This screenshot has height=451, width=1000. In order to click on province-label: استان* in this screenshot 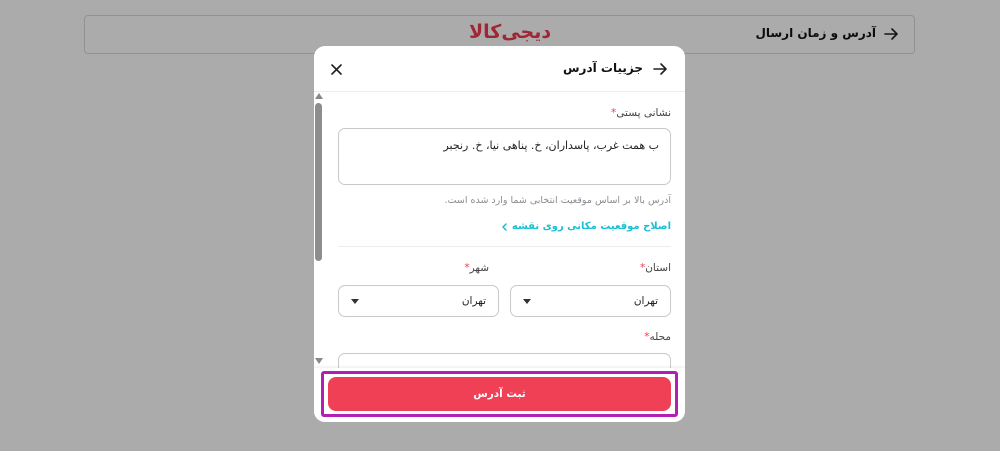, I will do `click(655, 268)`.